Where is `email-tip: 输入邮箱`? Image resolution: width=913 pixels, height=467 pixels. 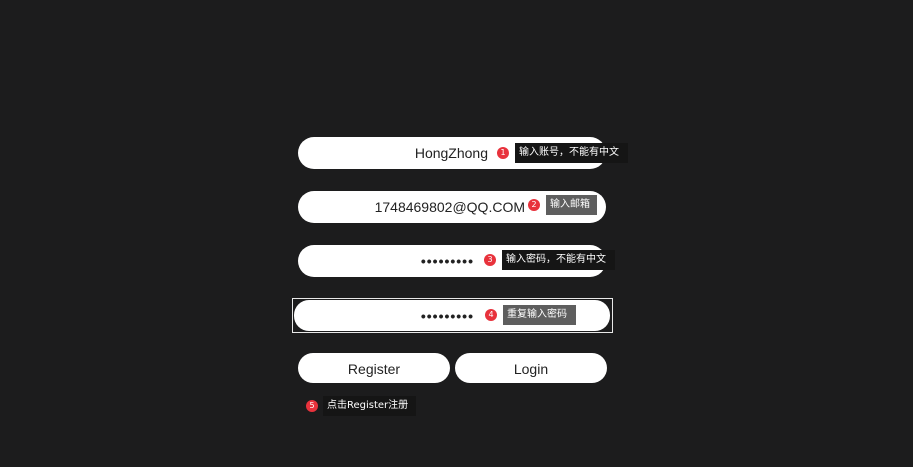
email-tip: 输入邮箱 is located at coordinates (571, 205).